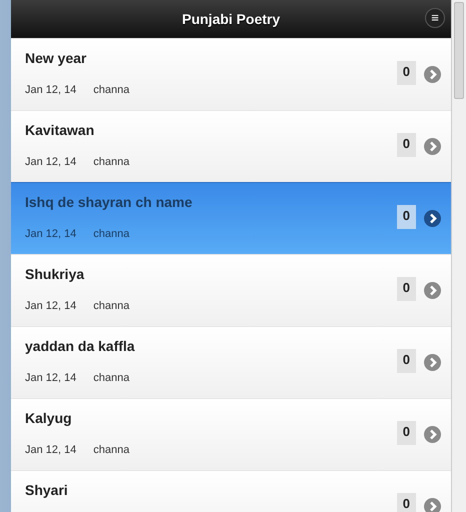 This screenshot has height=512, width=466. I want to click on post-item: Kalyug Jan 12, 14 channa 0, so click(231, 434).